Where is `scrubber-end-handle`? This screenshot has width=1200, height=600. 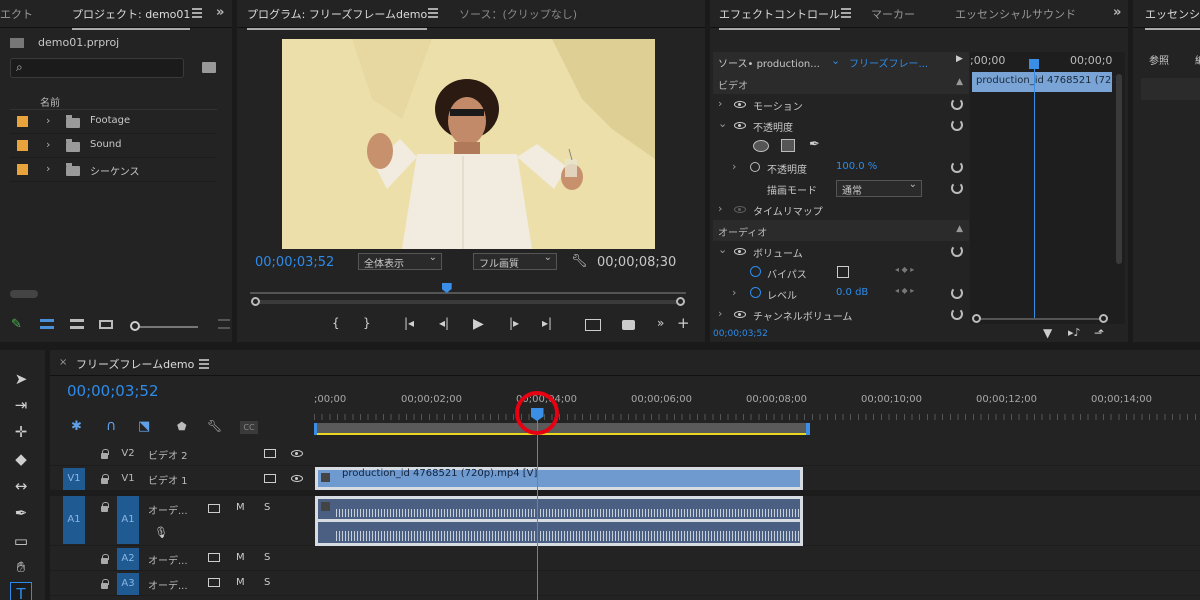
scrubber-end-handle is located at coordinates (680, 301).